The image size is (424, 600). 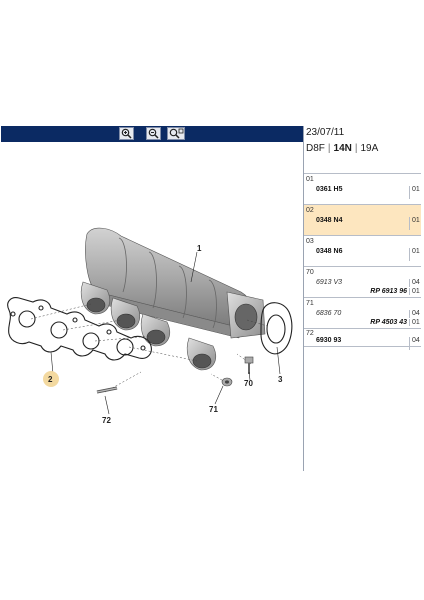 I want to click on part-row: 03 0348 N6 01, so click(x=362, y=250).